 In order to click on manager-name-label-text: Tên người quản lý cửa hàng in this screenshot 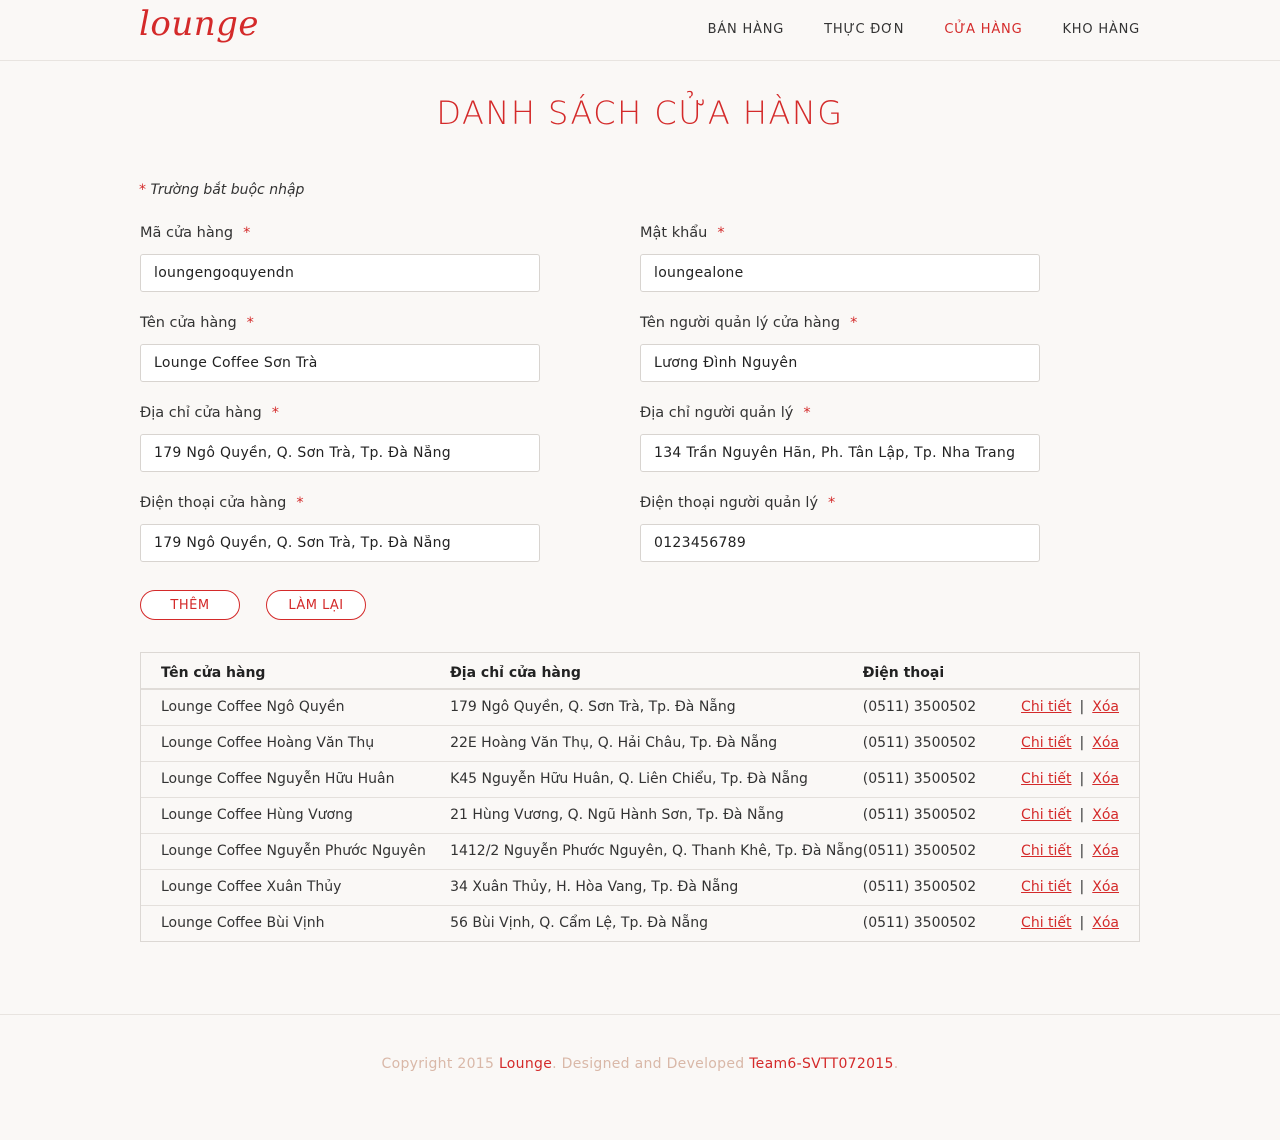, I will do `click(740, 323)`.